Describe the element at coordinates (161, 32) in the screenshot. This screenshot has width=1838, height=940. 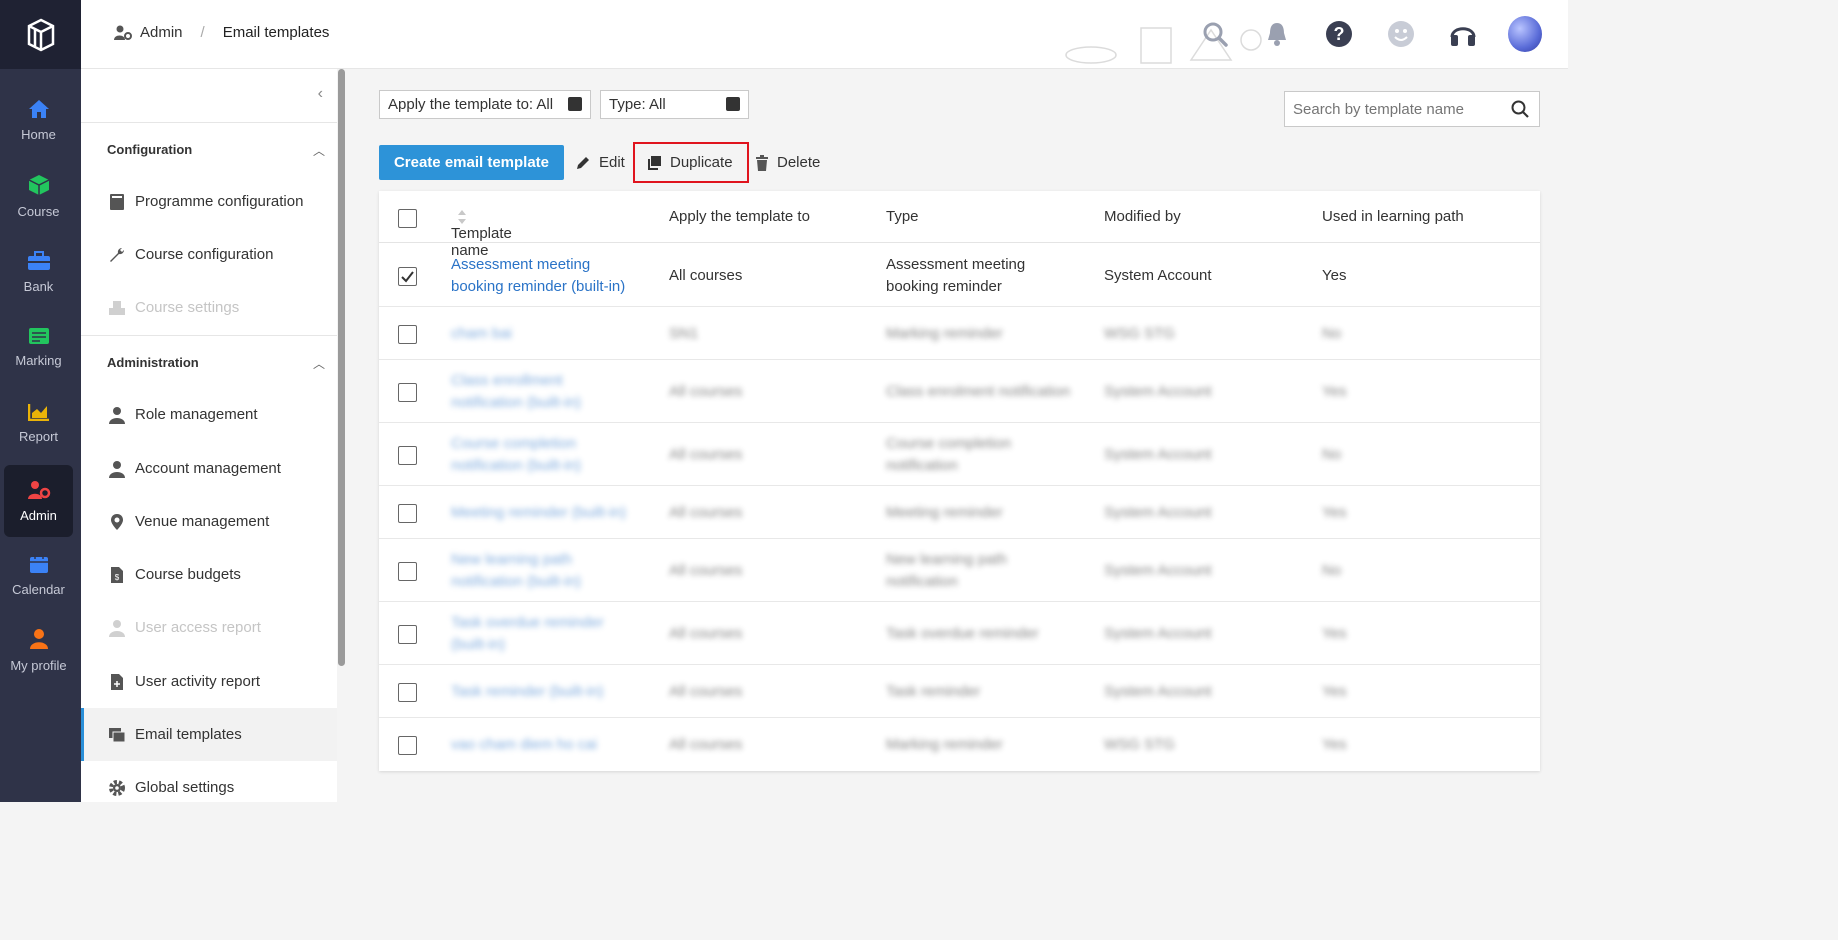
I see `breadcrumb-admin: Admin` at that location.